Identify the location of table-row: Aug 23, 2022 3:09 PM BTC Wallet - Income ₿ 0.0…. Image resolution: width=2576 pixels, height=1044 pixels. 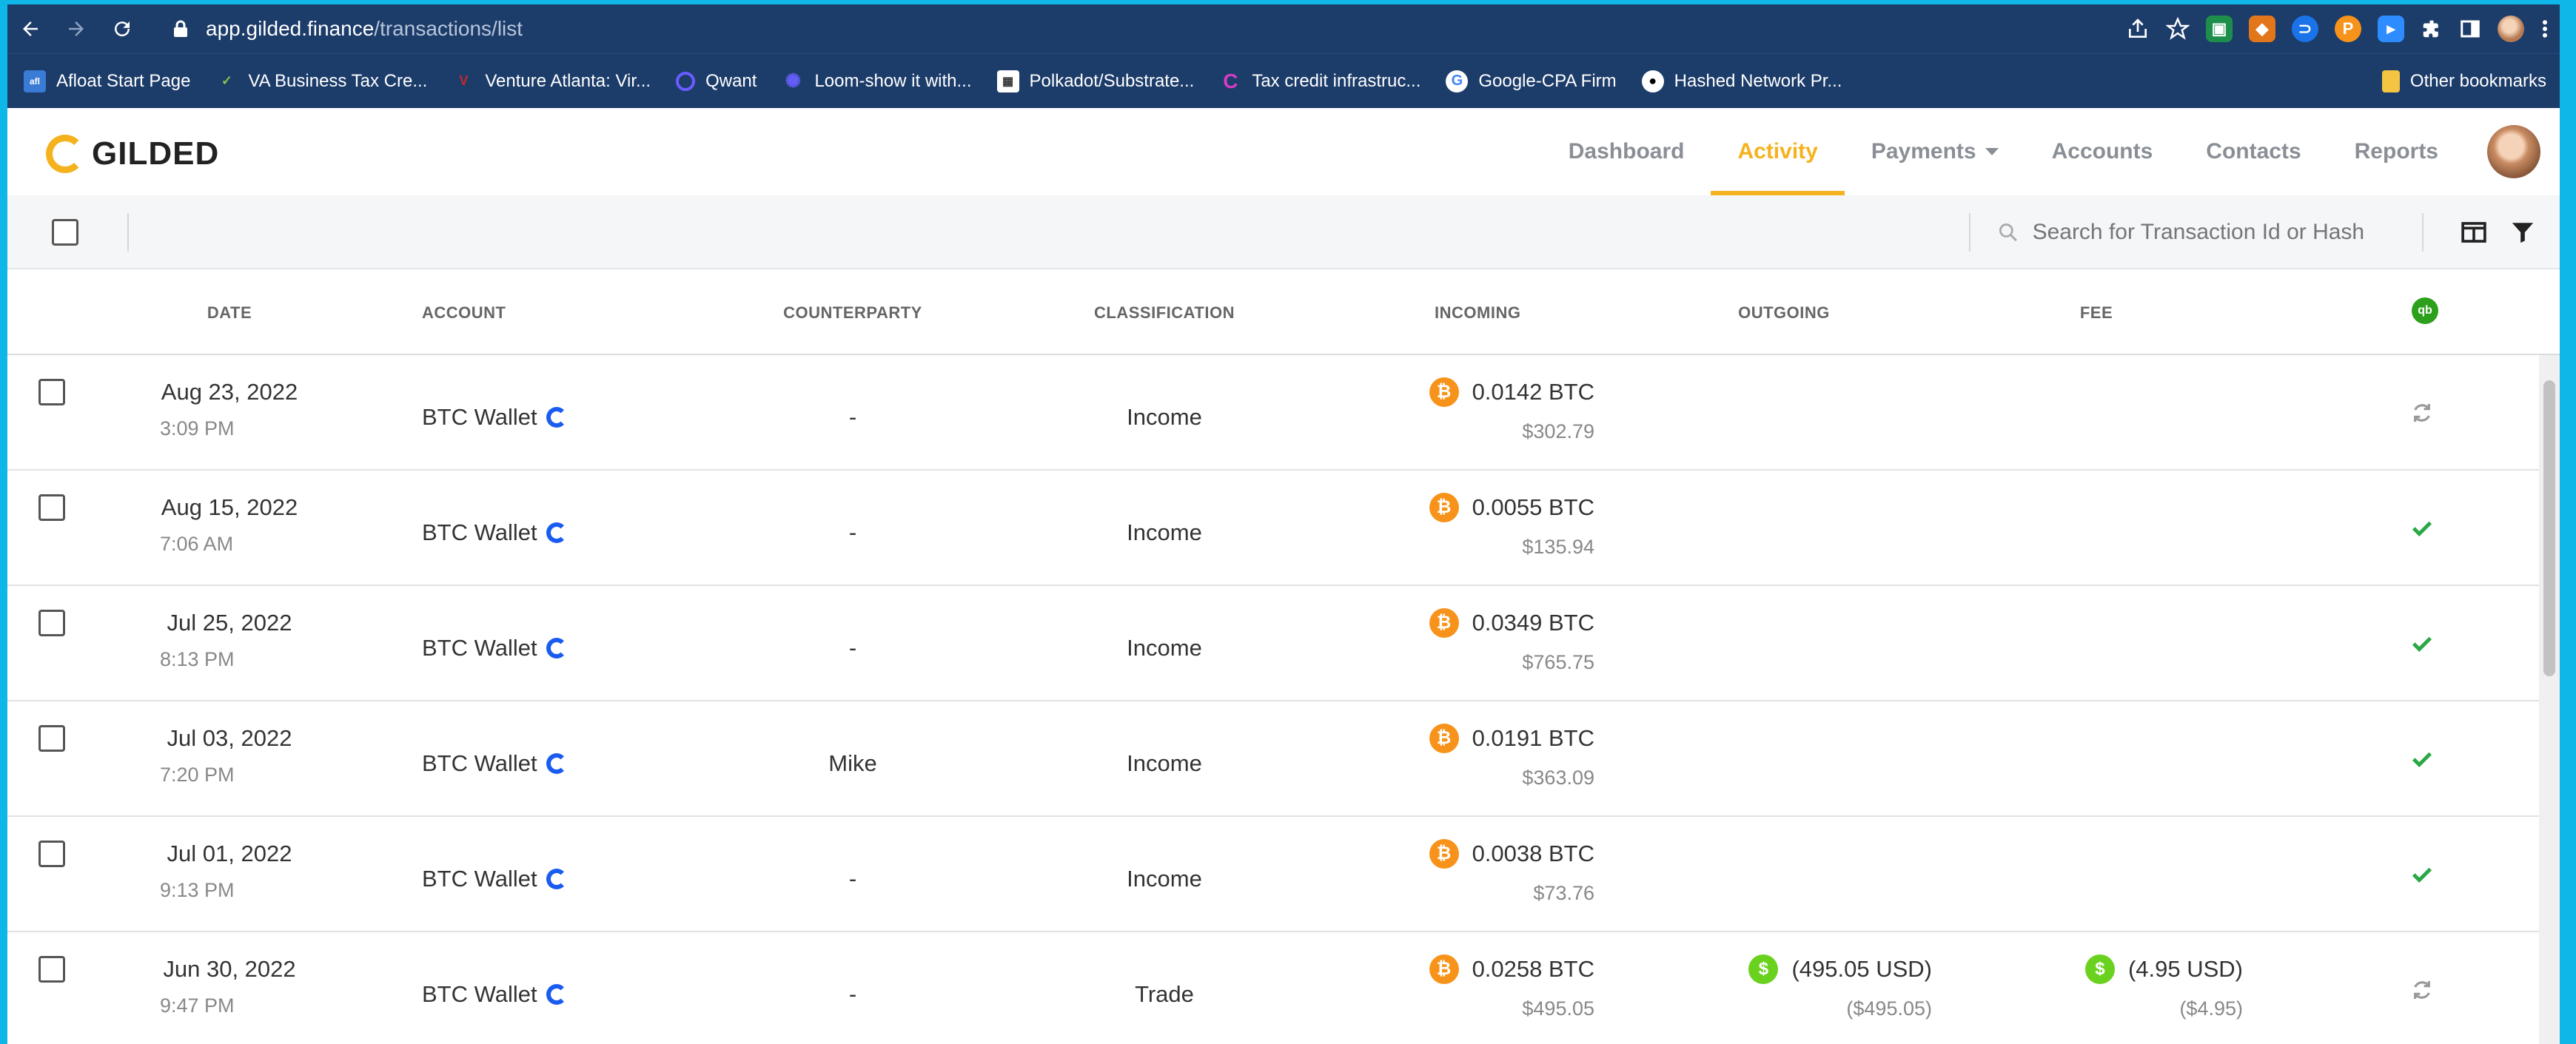
(1273, 413).